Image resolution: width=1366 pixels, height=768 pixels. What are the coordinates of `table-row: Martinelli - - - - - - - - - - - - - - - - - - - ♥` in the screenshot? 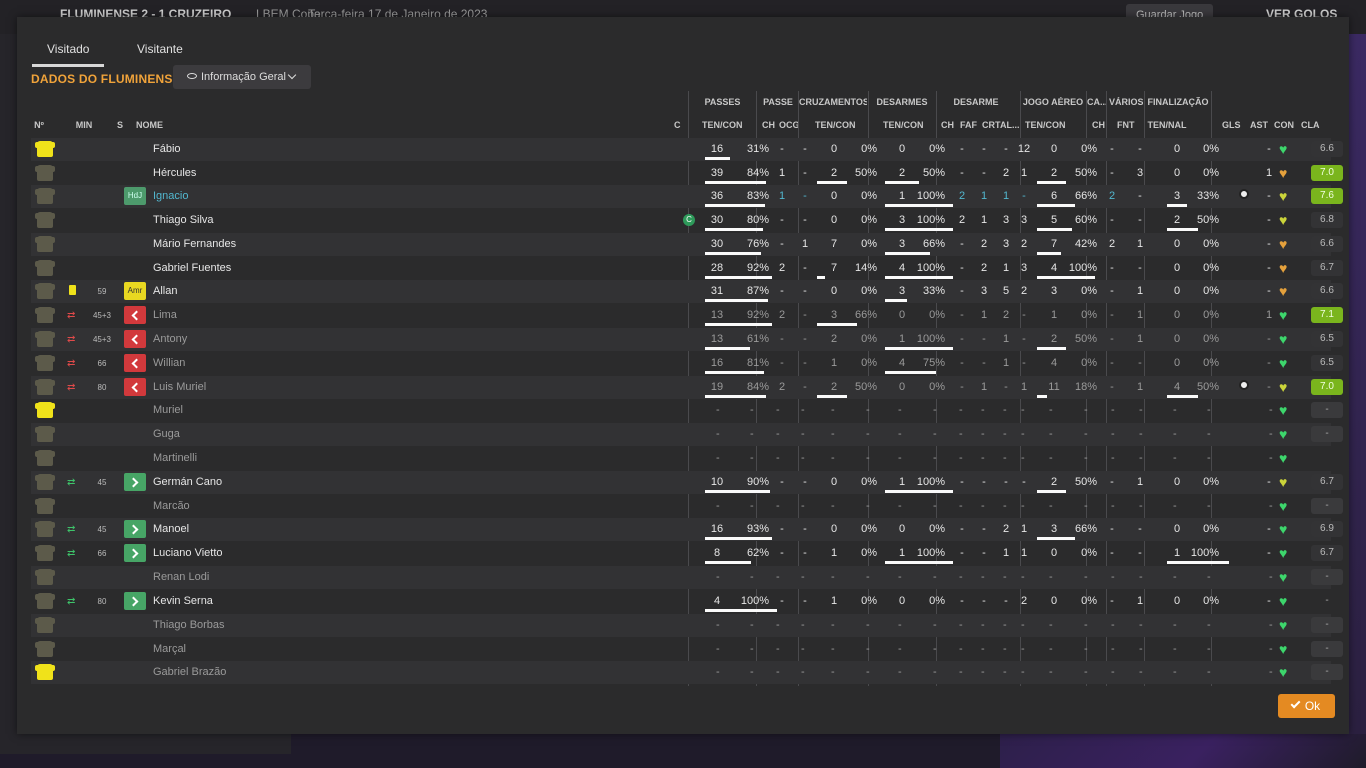 It's located at (681, 458).